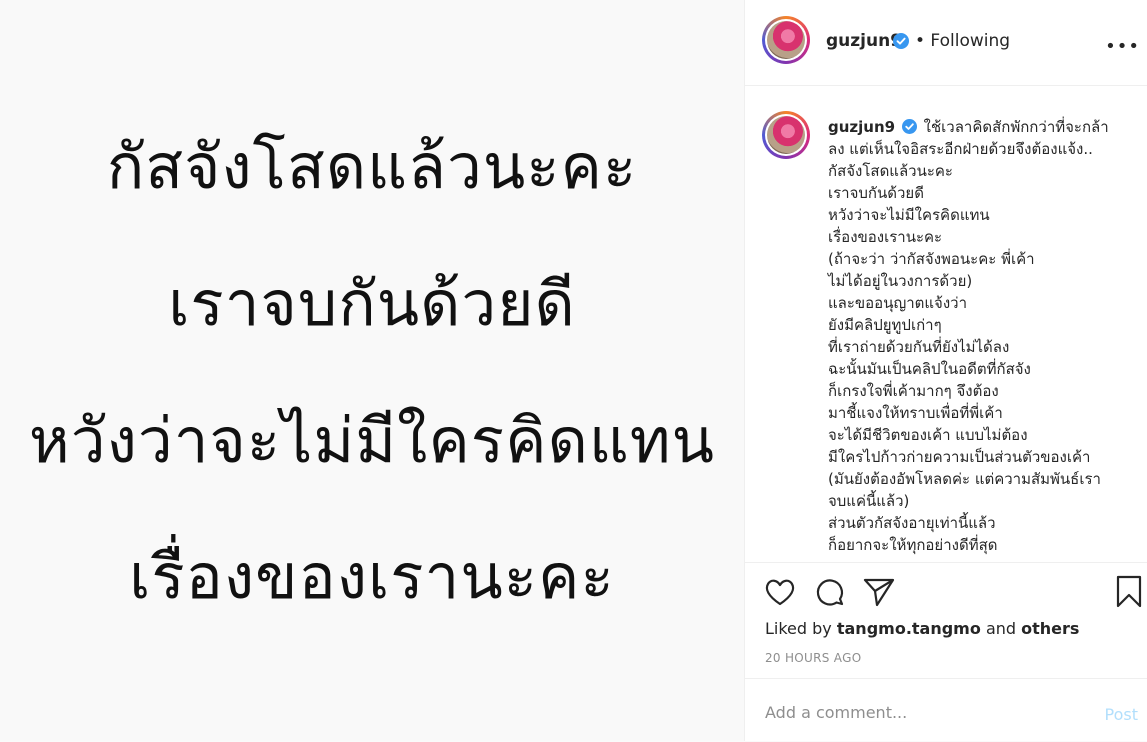 Image resolution: width=1147 pixels, height=742 pixels. Describe the element at coordinates (1121, 714) in the screenshot. I see `post-comment-button: Post` at that location.